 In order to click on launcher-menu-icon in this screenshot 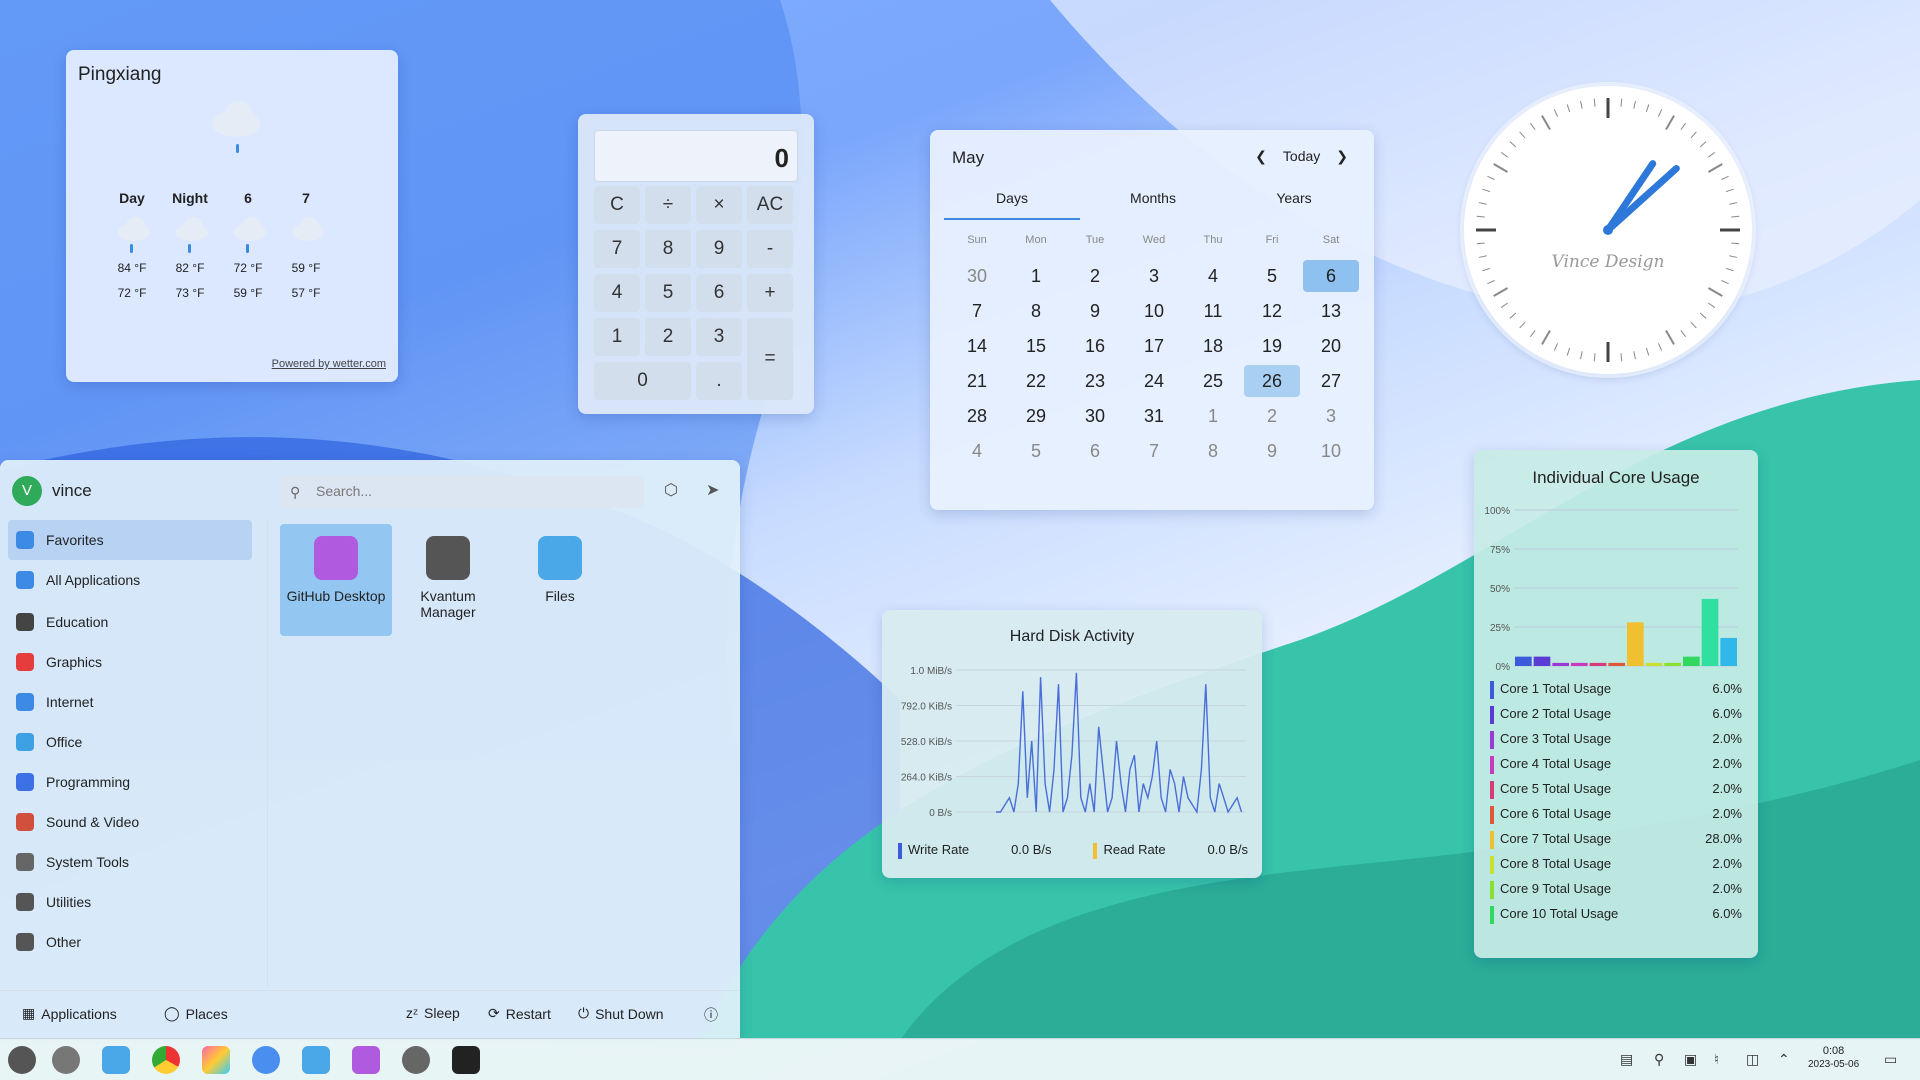, I will do `click(22, 1060)`.